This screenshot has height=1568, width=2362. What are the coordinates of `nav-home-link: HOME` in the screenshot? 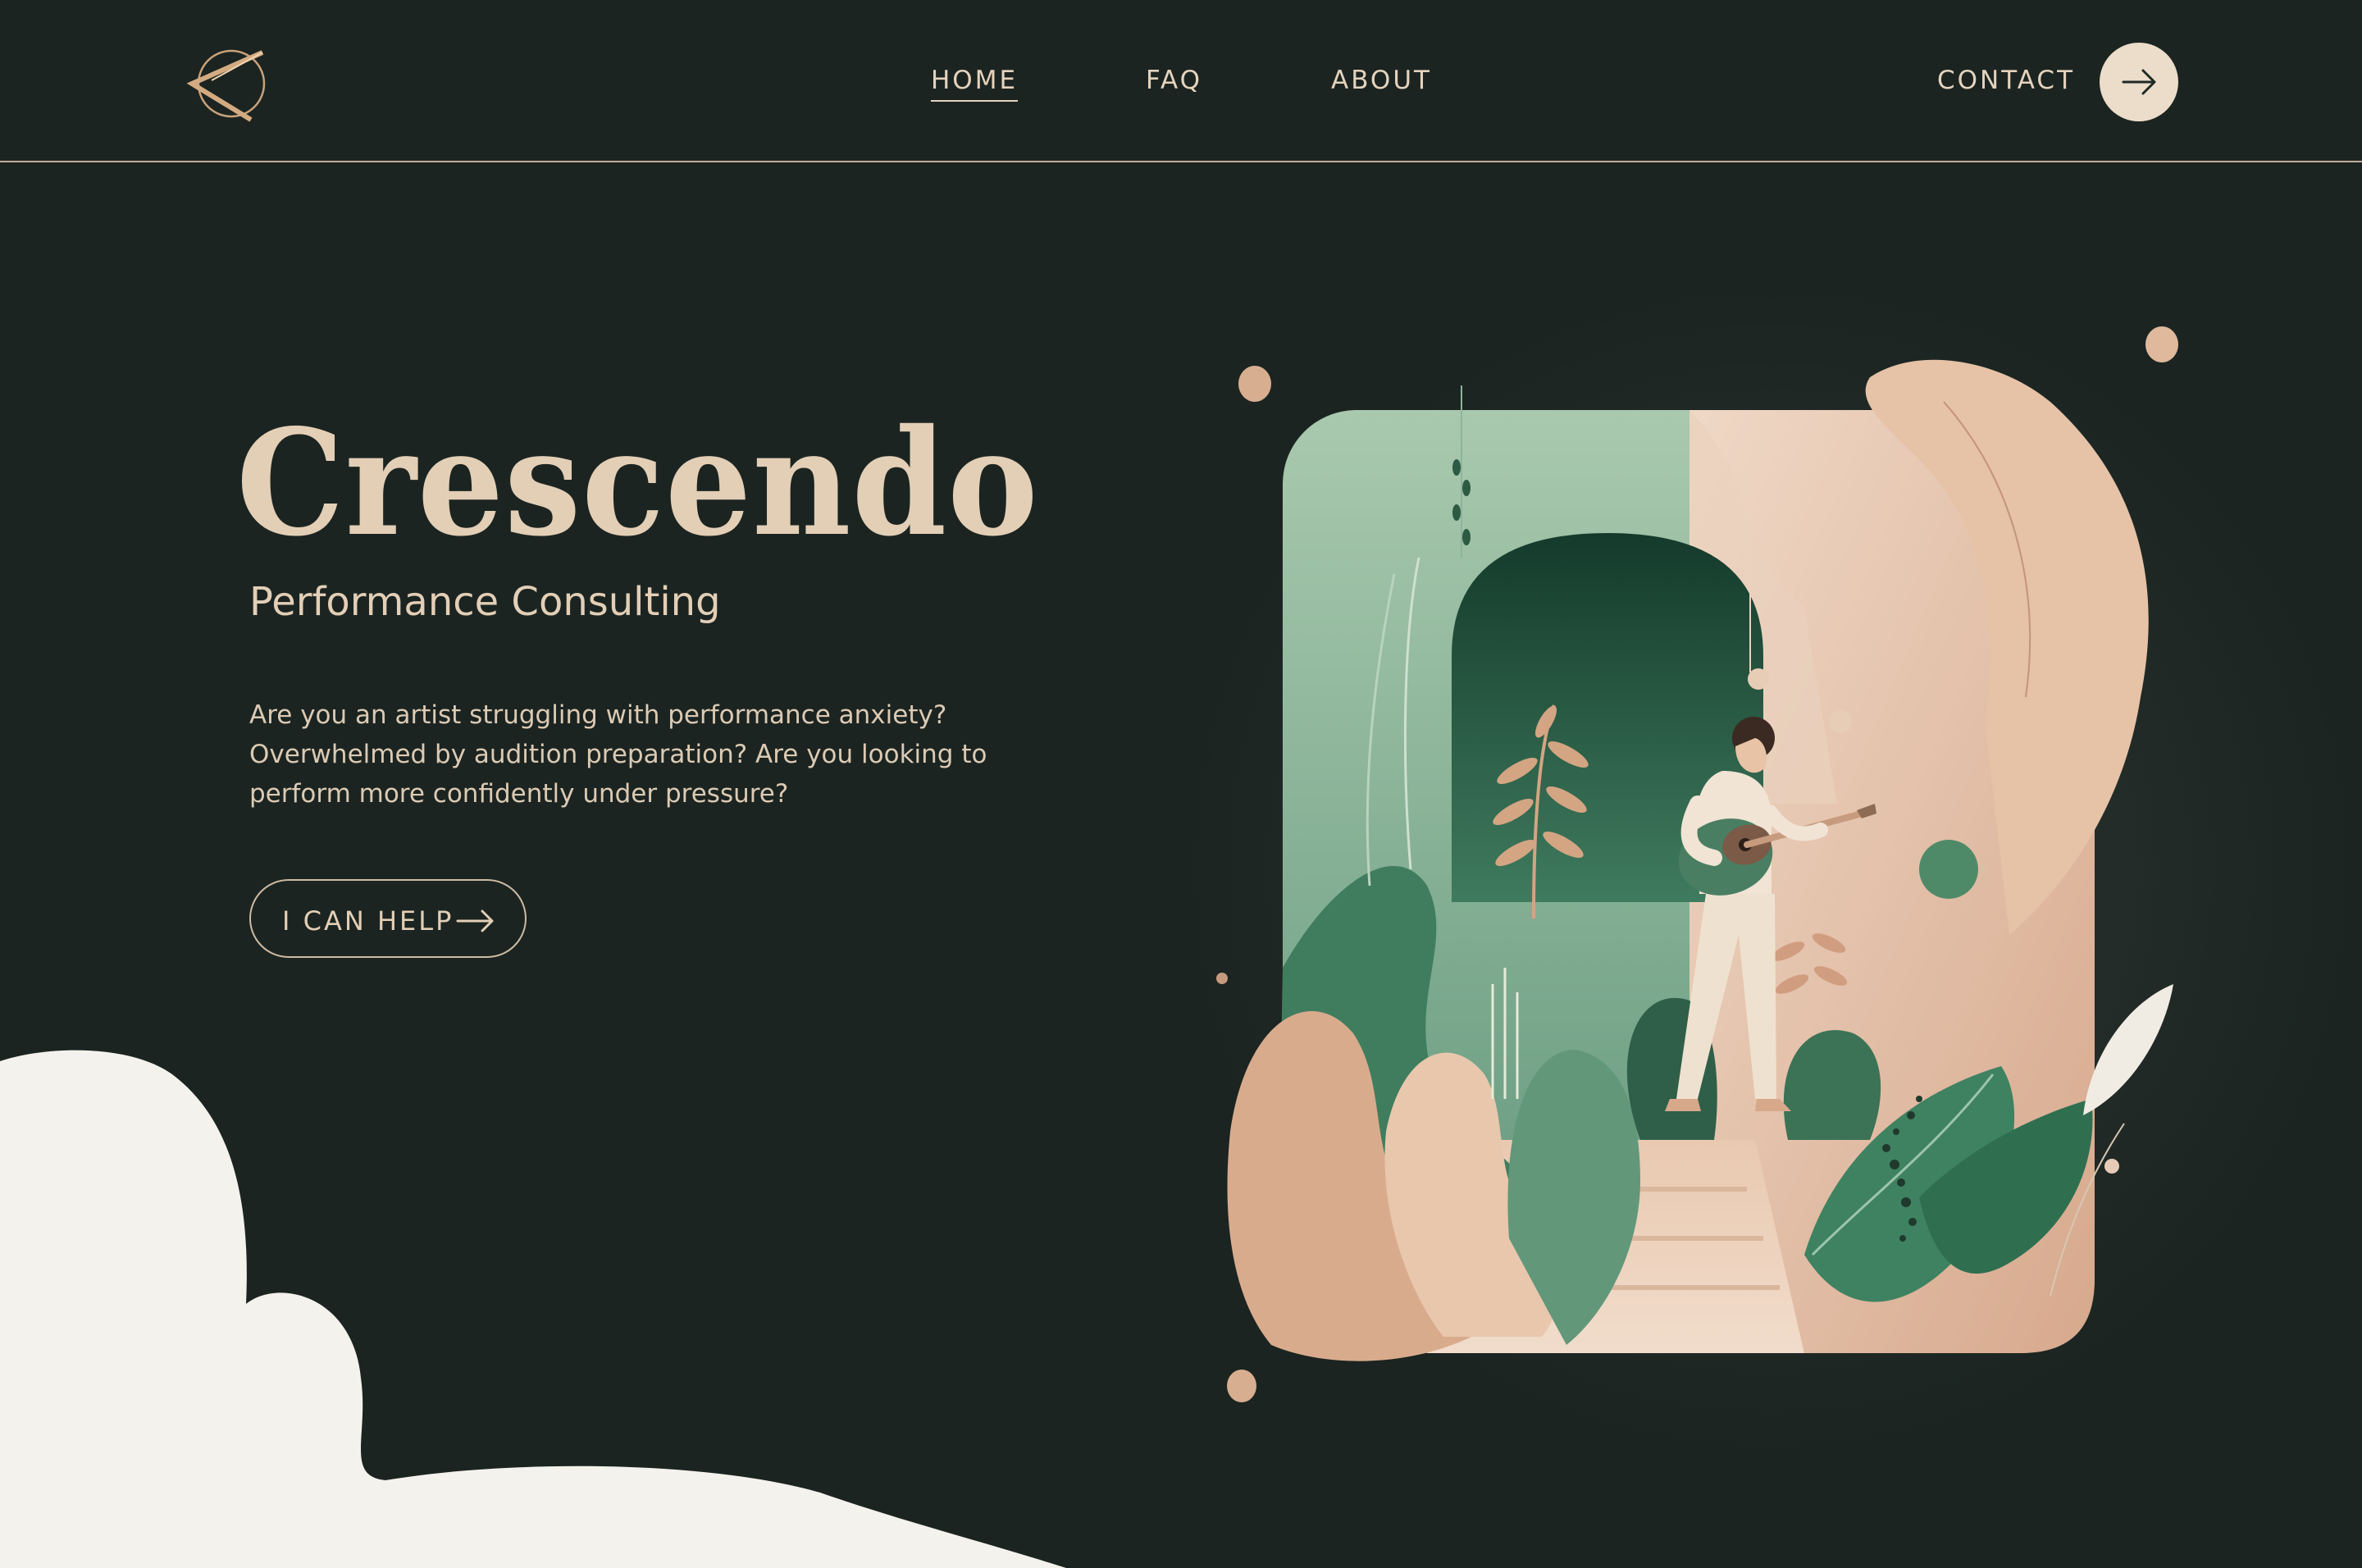 It's located at (975, 84).